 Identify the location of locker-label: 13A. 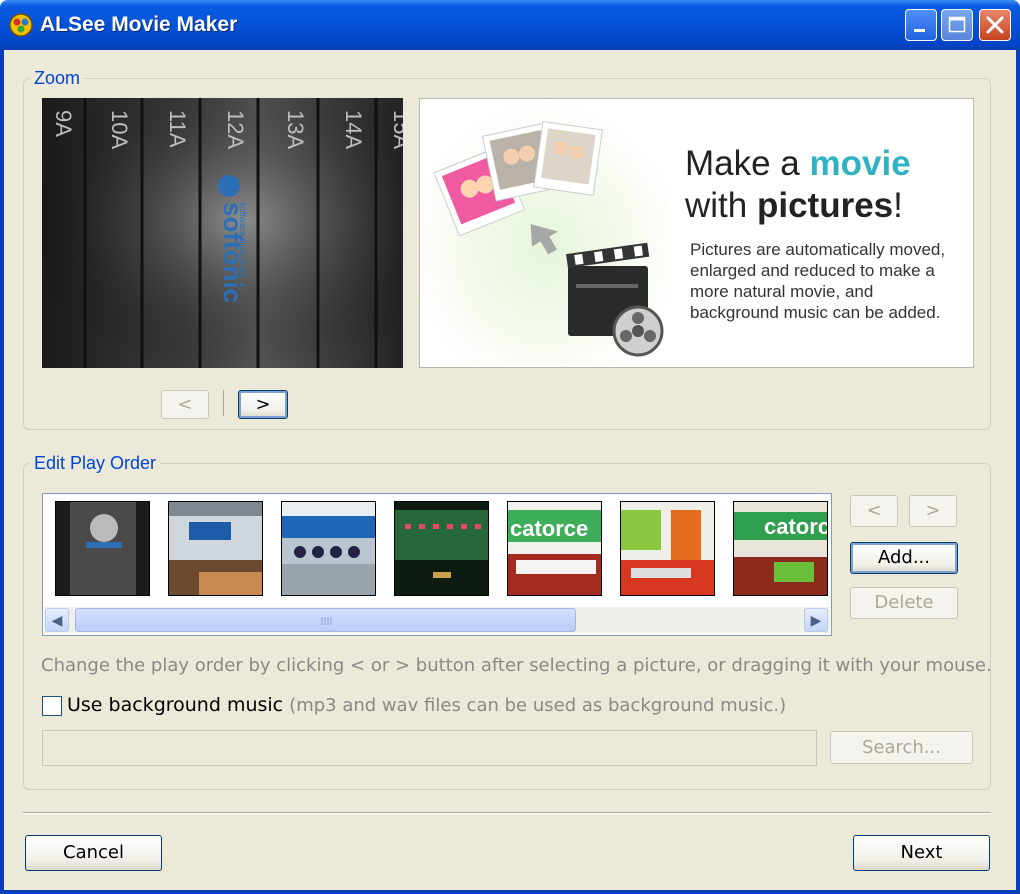
(295, 129).